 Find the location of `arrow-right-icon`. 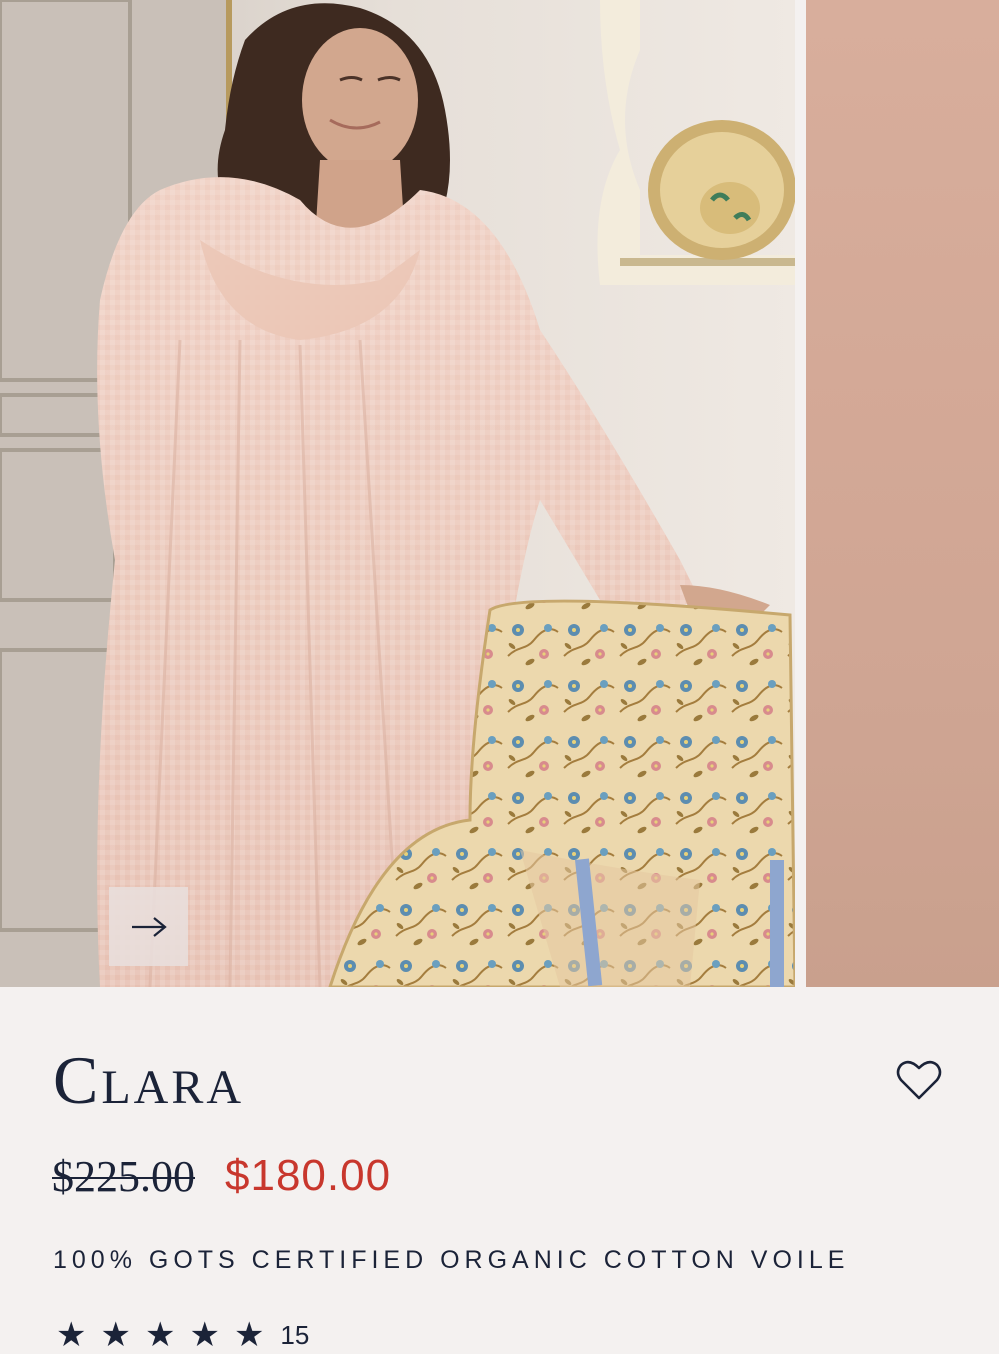

arrow-right-icon is located at coordinates (149, 926).